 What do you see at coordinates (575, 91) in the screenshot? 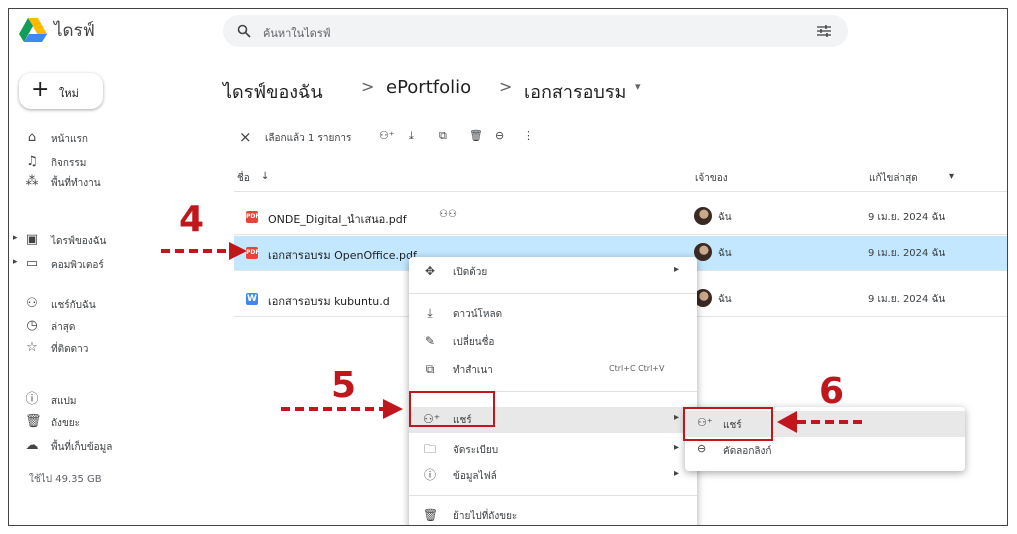
I see `breadcrumb-current: เอกสารอบรม` at bounding box center [575, 91].